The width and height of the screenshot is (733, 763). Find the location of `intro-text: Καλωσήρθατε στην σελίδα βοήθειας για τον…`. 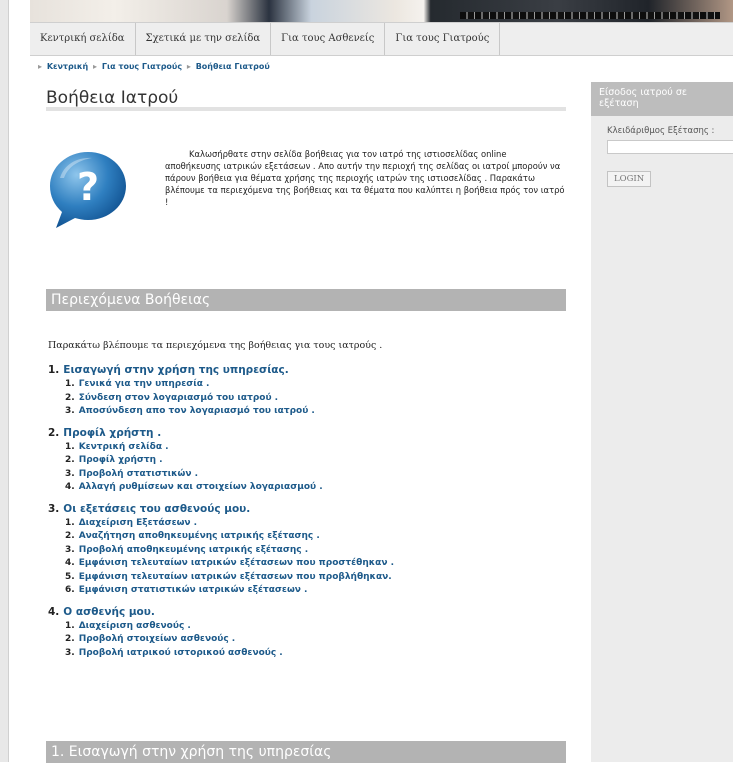

intro-text: Καλωσήρθατε στην σελίδα βοήθειας για τον… is located at coordinates (365, 178).